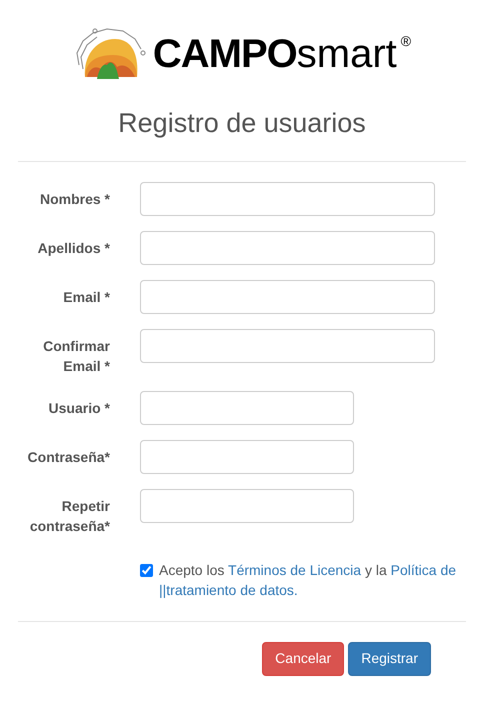 This screenshot has width=484, height=717. I want to click on agreement-text: Acepto los Términos de Licencia y la Política de ||tratamiento de datos., so click(307, 580).